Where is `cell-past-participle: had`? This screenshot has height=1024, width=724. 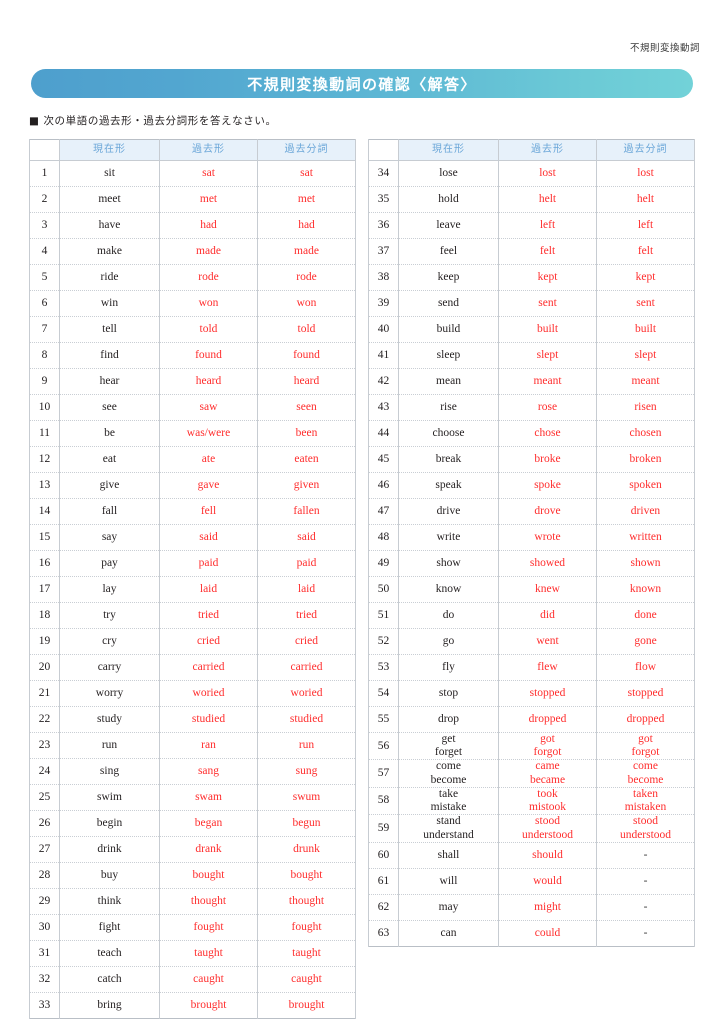
cell-past-participle: had is located at coordinates (306, 225).